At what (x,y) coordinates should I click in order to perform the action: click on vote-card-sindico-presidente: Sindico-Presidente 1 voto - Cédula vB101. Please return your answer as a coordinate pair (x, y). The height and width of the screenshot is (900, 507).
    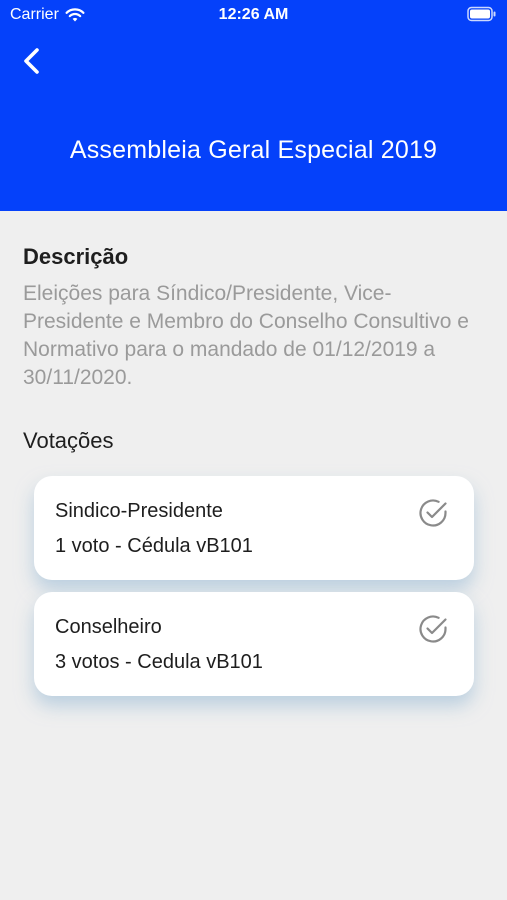
    Looking at the image, I should click on (254, 528).